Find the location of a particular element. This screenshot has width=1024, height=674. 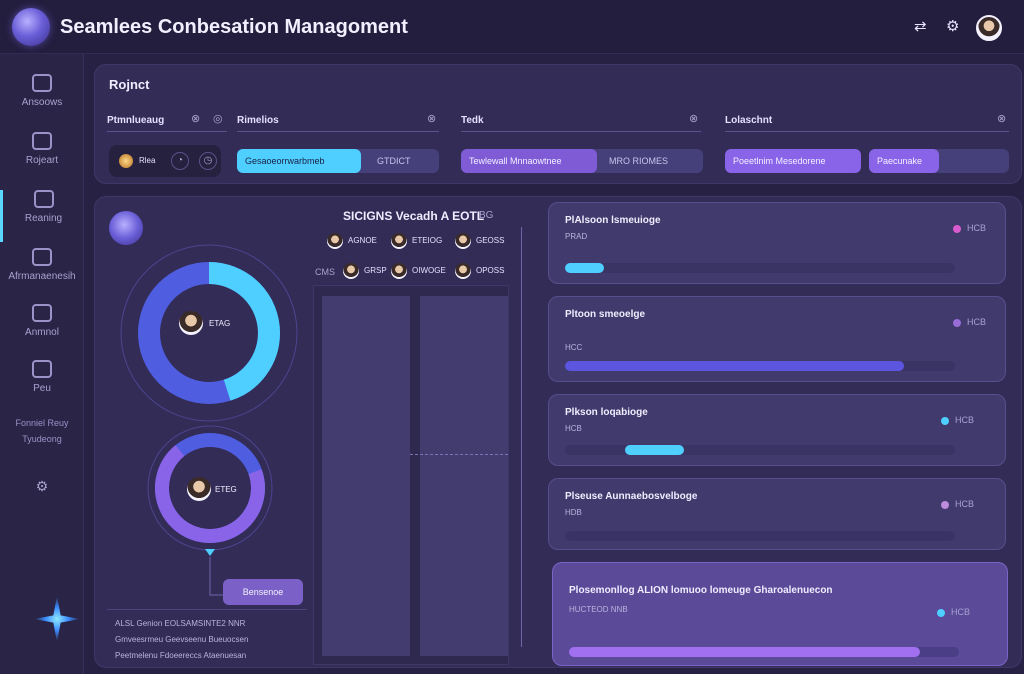

sidebar-item-reaning: Reaning is located at coordinates (42, 216).